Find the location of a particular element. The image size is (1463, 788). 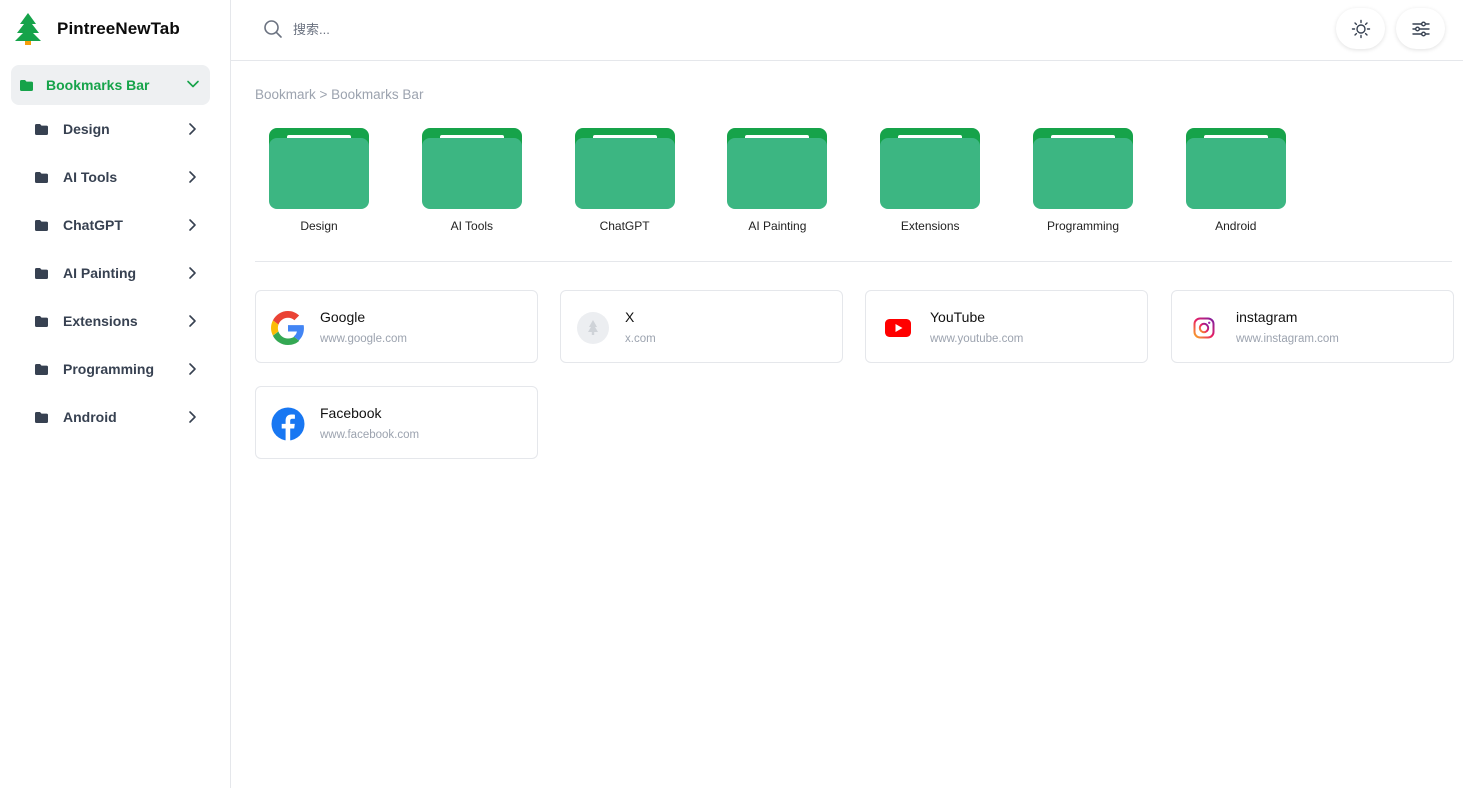

folder-tile-extensions: Extensions is located at coordinates (930, 183).